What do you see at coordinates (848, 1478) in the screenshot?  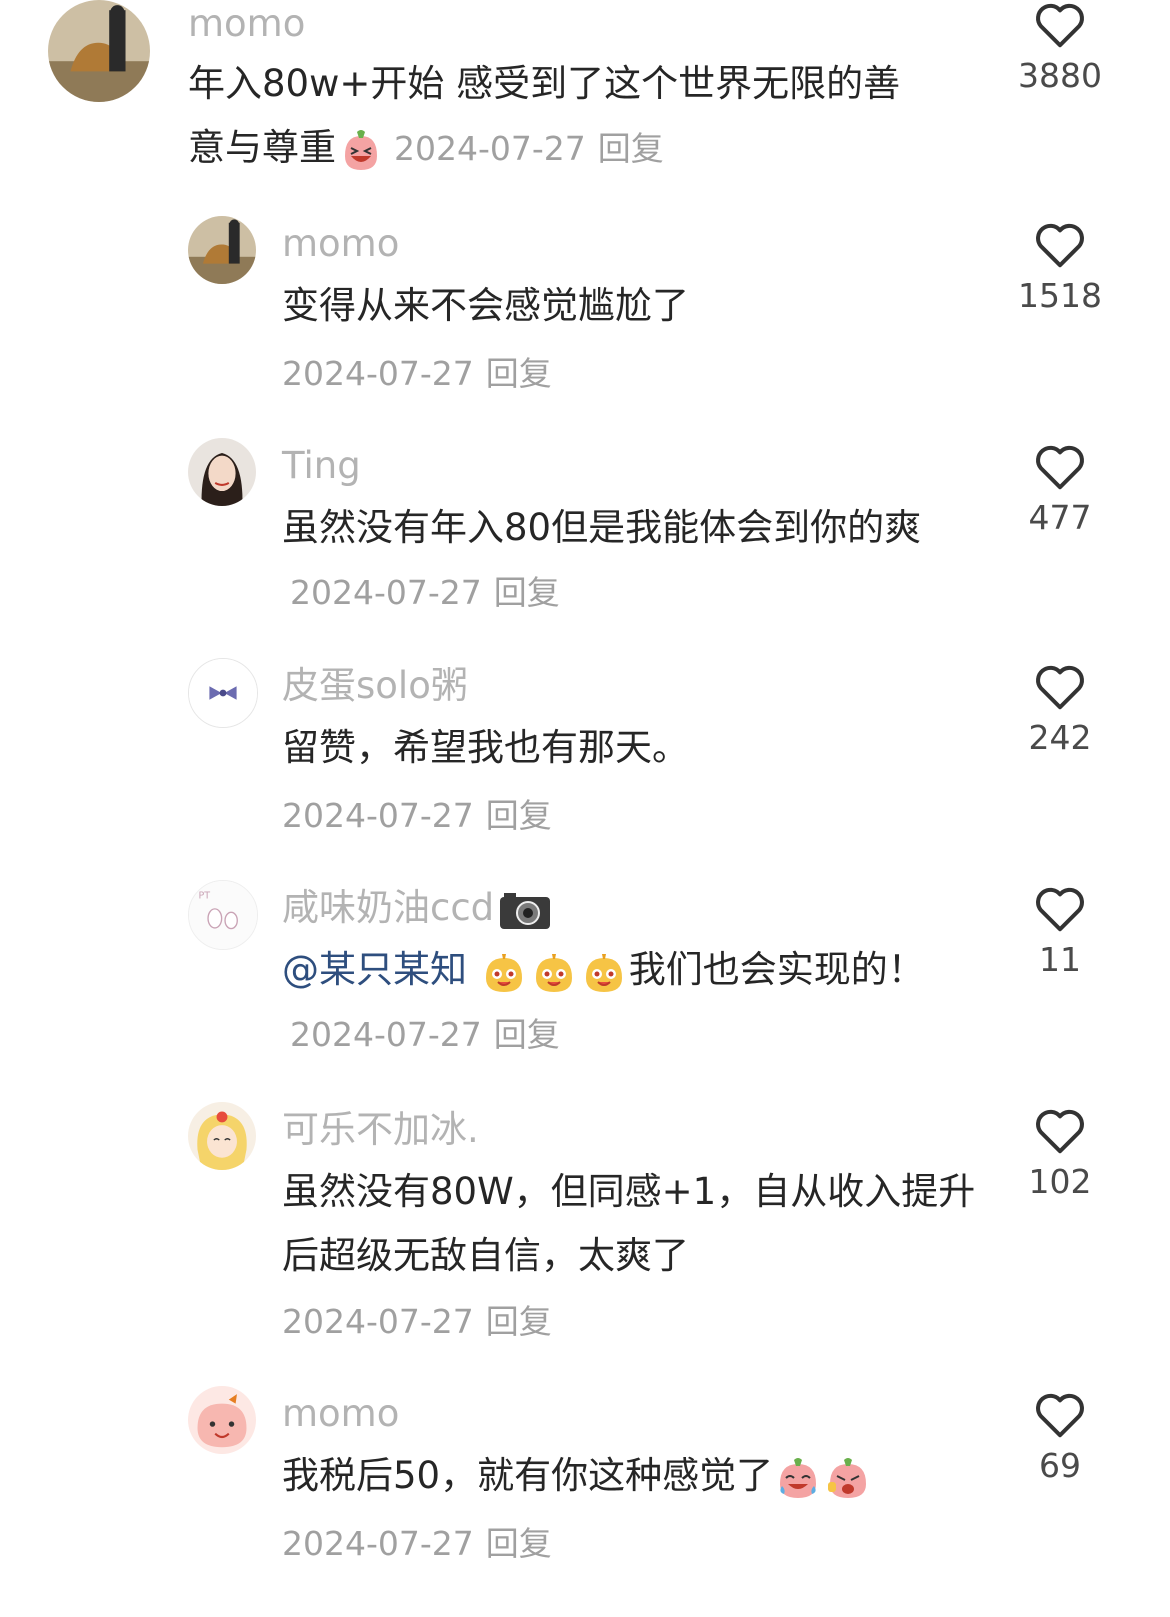 I see `shocked-emoji-icon` at bounding box center [848, 1478].